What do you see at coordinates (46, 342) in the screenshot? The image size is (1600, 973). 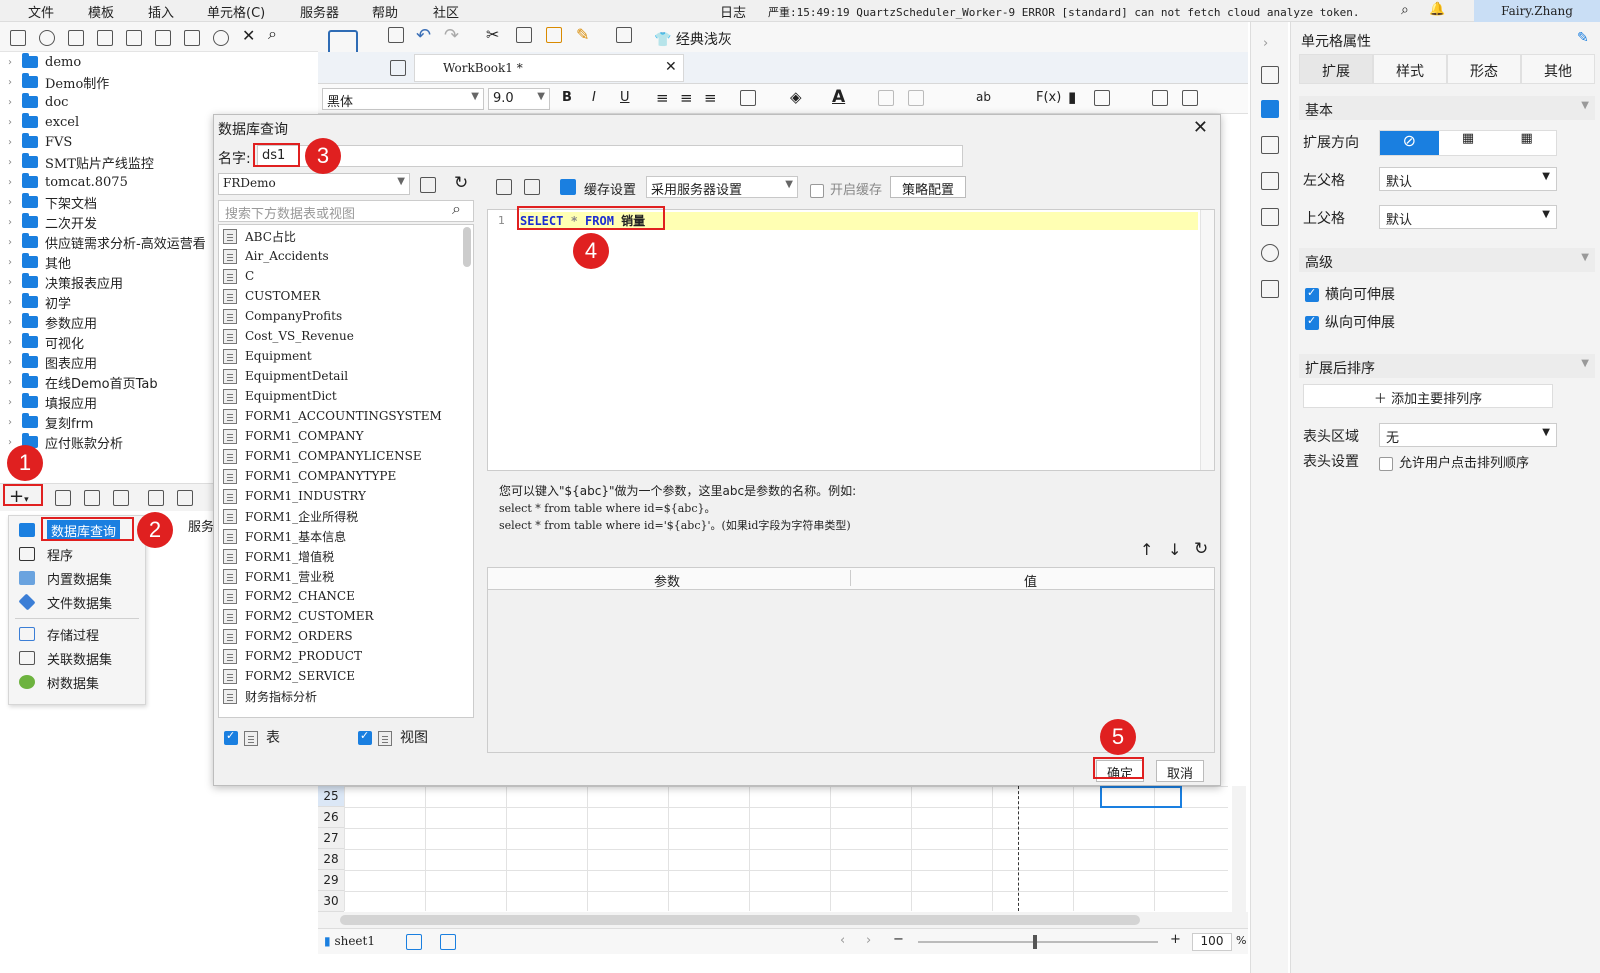 I see `tree-item: › 可视化` at bounding box center [46, 342].